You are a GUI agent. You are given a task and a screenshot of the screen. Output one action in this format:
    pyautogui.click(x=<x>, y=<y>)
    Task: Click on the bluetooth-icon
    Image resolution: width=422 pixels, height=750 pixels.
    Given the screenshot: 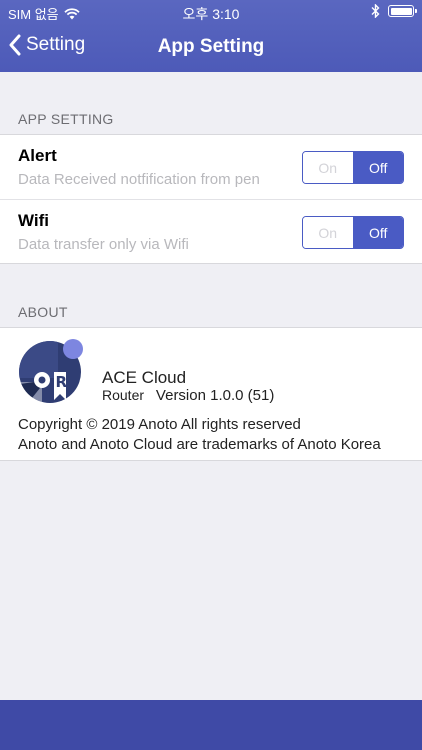 What is the action you would take?
    pyautogui.click(x=375, y=11)
    